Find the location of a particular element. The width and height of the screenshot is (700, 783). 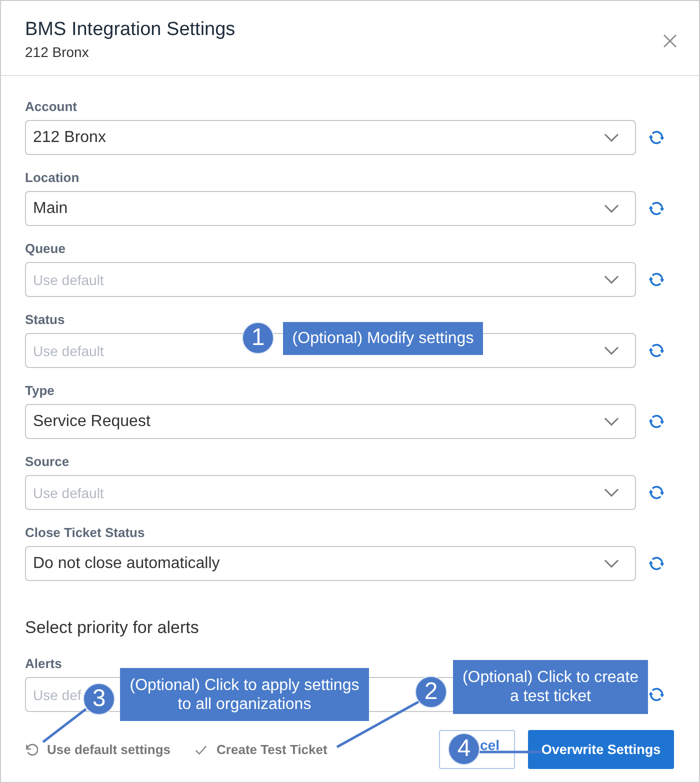

select-field: Do not close automatically is located at coordinates (330, 563).